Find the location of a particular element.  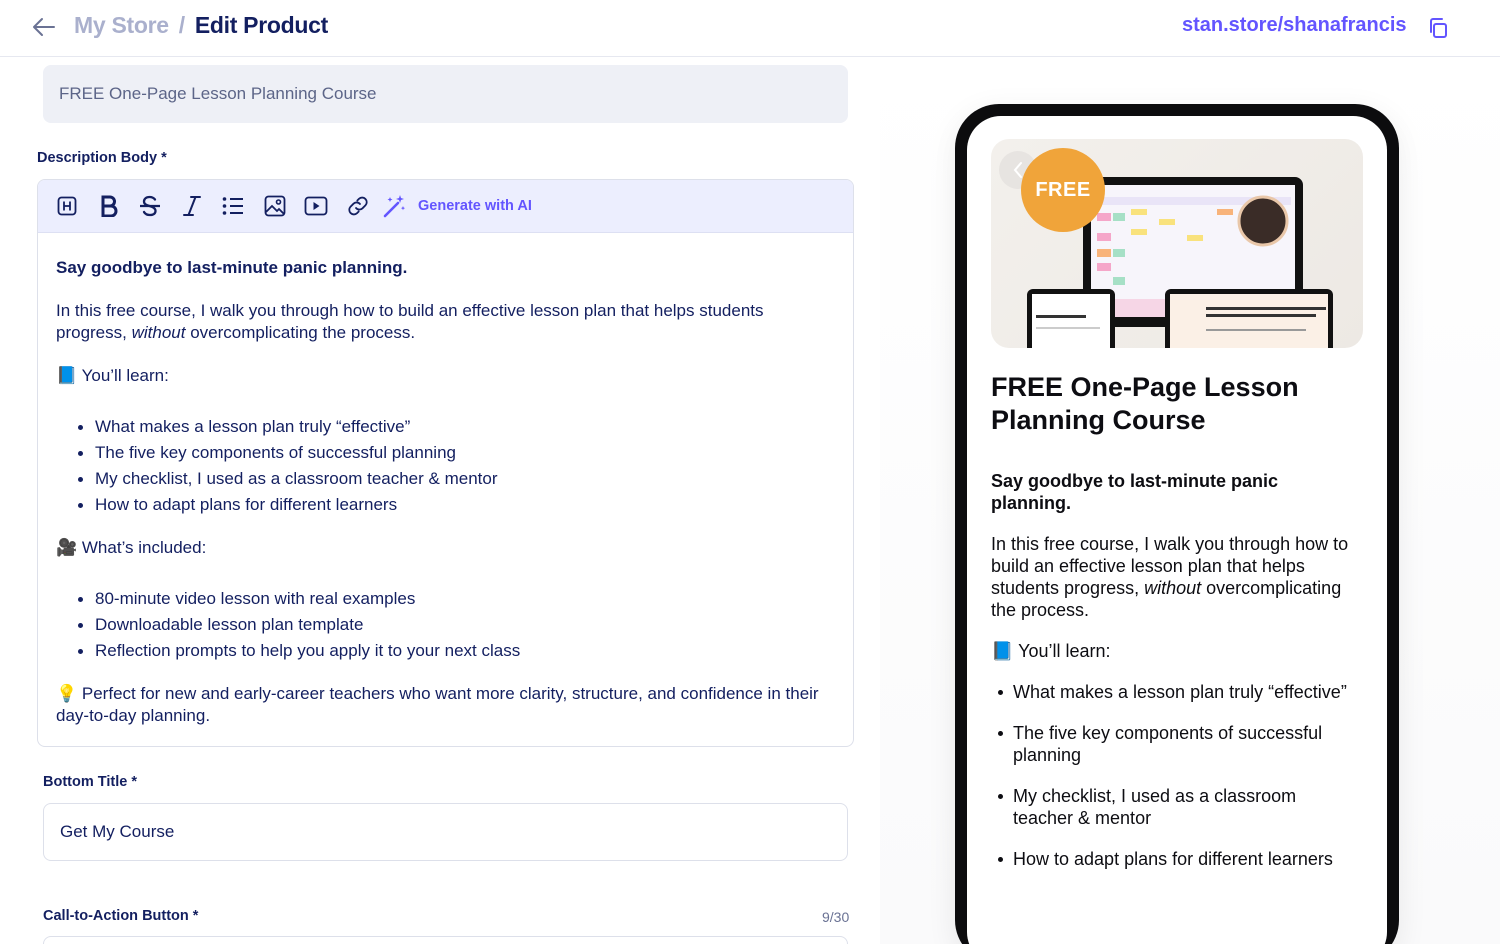

italic-button is located at coordinates (192, 206).